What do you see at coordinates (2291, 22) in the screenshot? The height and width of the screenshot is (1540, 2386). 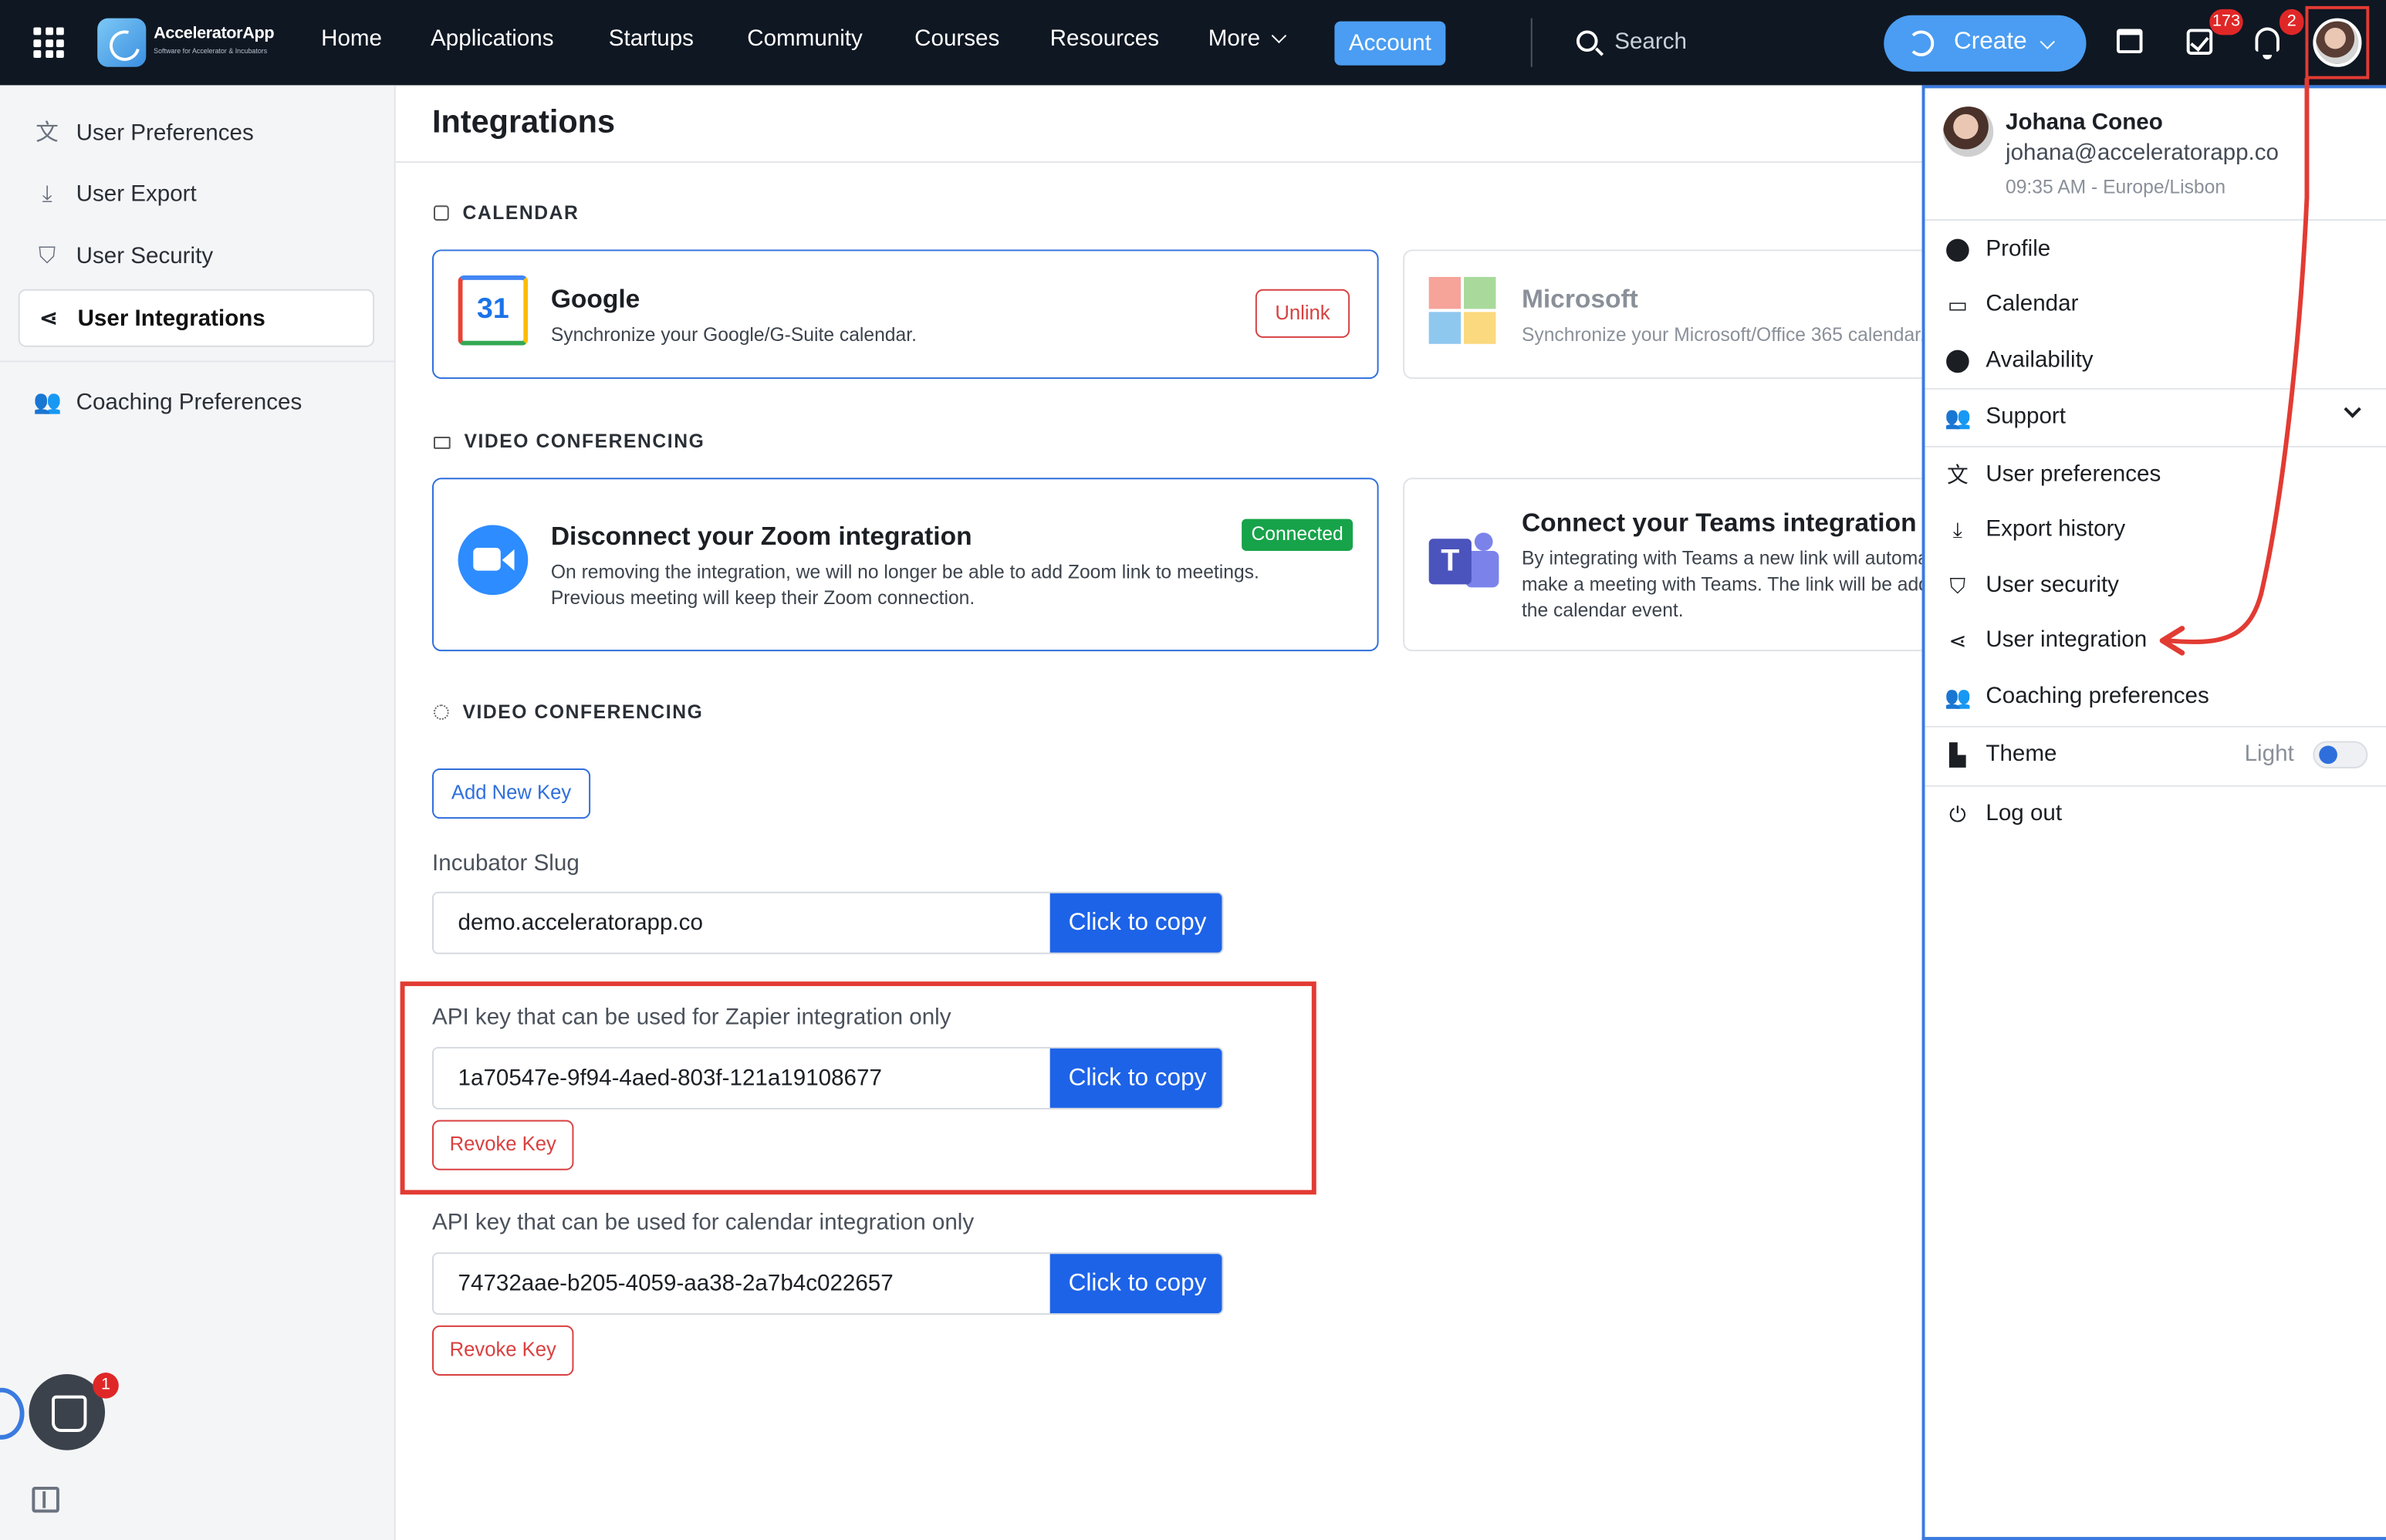 I see `notifications-count-badge: 2` at bounding box center [2291, 22].